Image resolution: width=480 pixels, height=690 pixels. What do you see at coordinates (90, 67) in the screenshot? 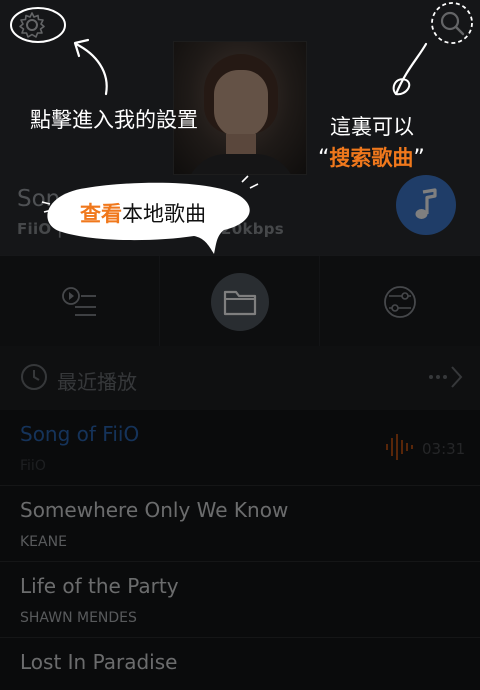
I see `settings-arrow-icon` at bounding box center [90, 67].